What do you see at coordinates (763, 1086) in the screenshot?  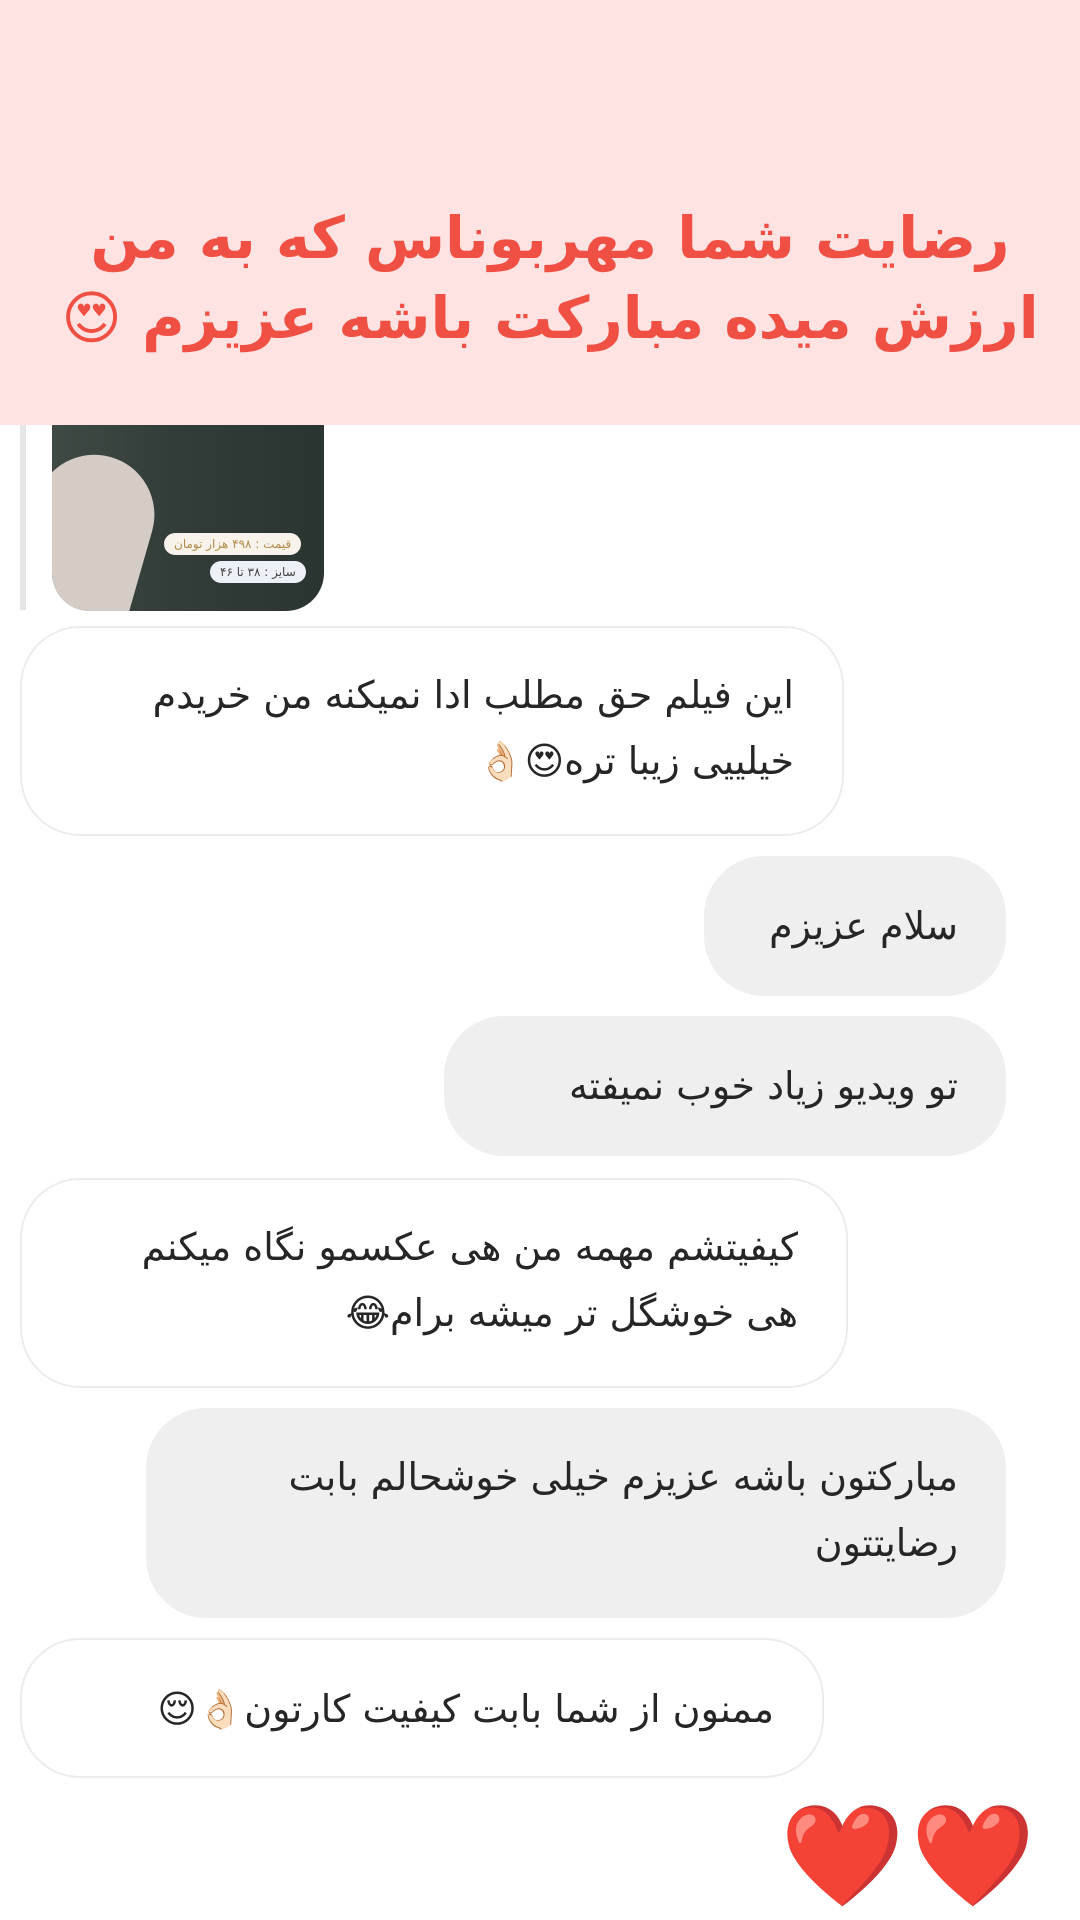 I see `message-text: تو ویدیو زیاد خوب نمیفته` at bounding box center [763, 1086].